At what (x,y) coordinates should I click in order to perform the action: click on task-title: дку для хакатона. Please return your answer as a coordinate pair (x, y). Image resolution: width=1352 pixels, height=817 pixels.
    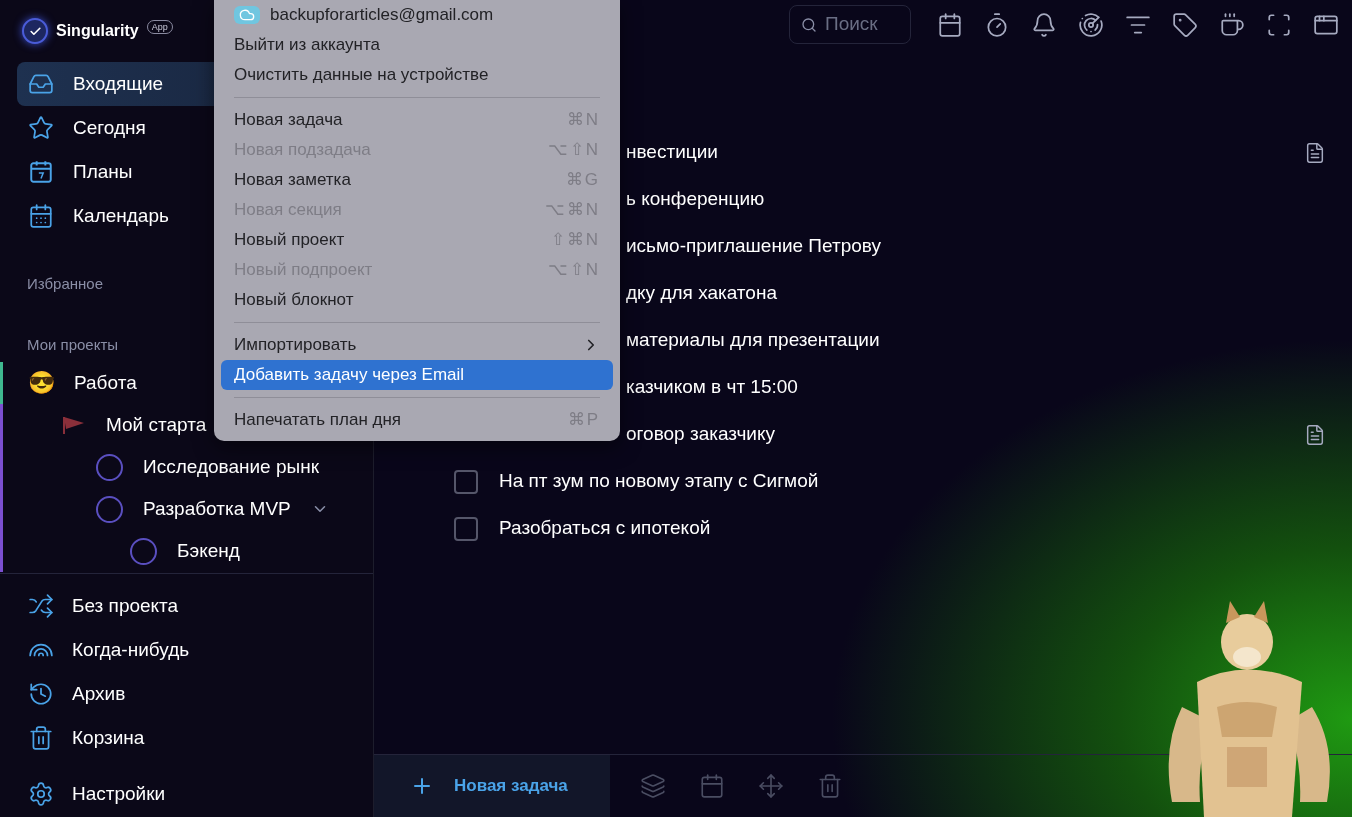
    Looking at the image, I should click on (976, 293).